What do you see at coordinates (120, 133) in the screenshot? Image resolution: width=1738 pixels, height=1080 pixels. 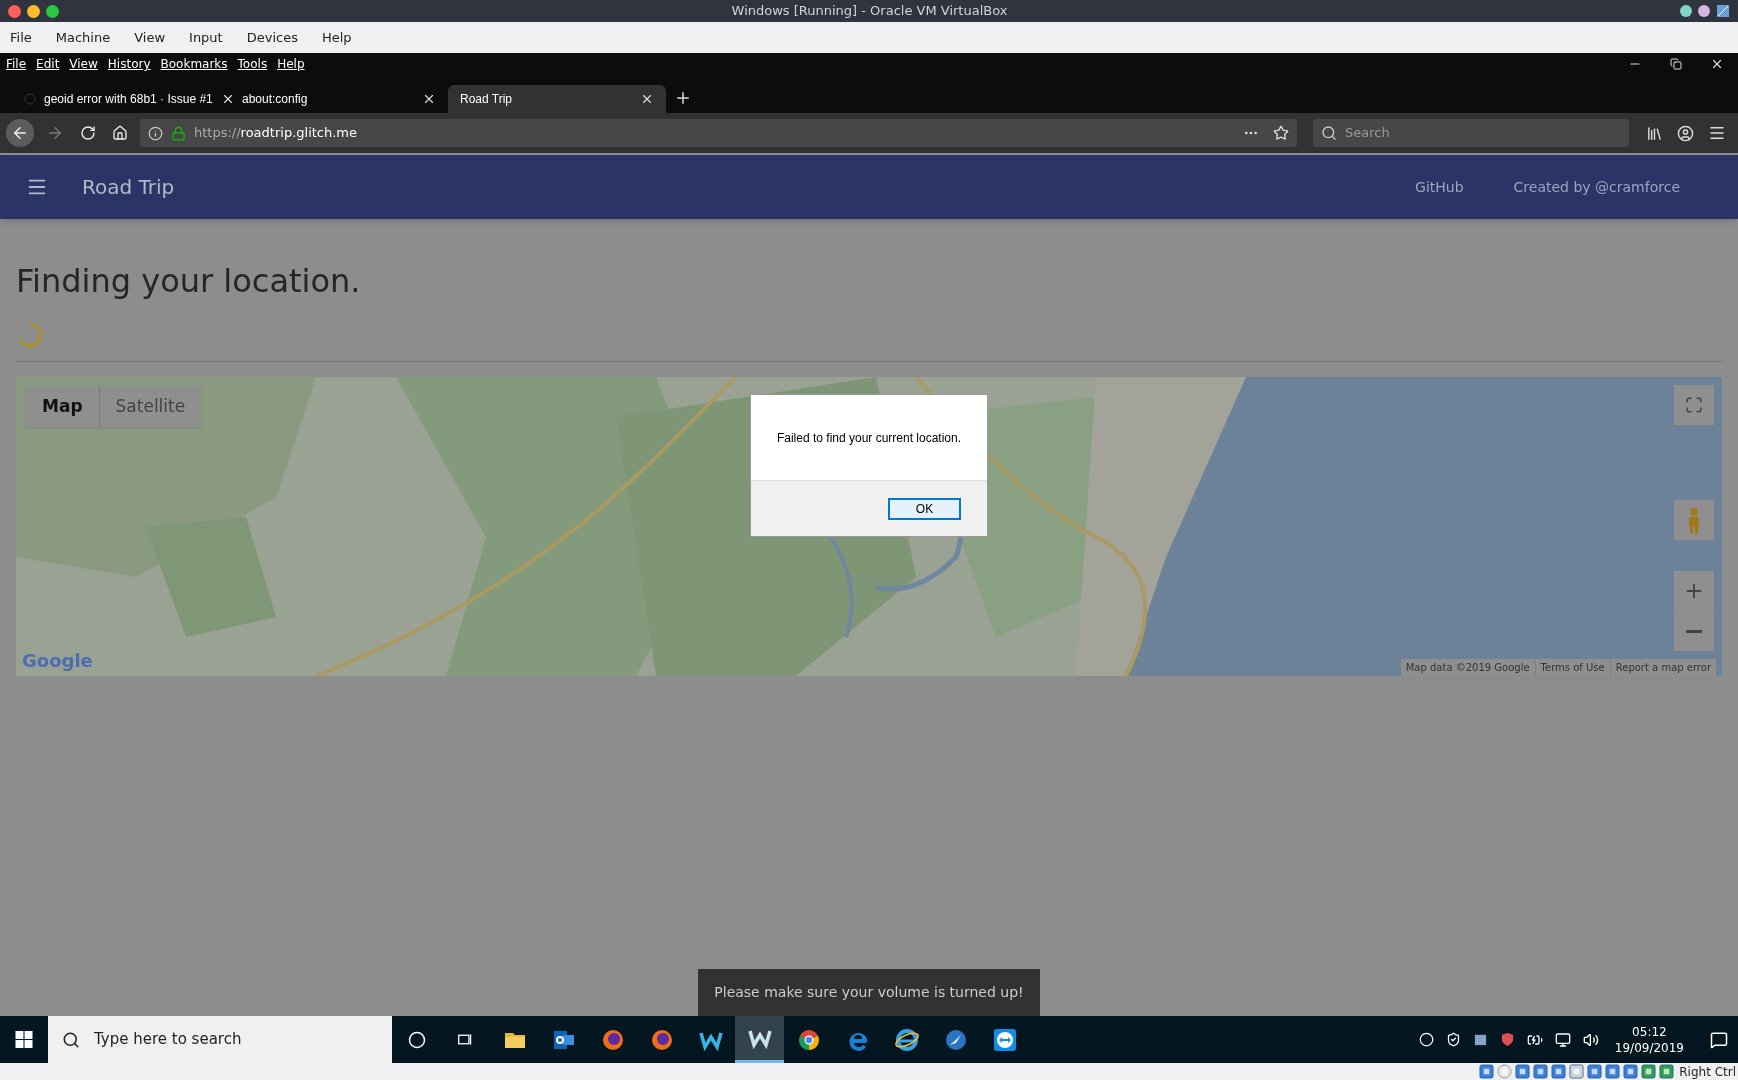 I see `home-button` at bounding box center [120, 133].